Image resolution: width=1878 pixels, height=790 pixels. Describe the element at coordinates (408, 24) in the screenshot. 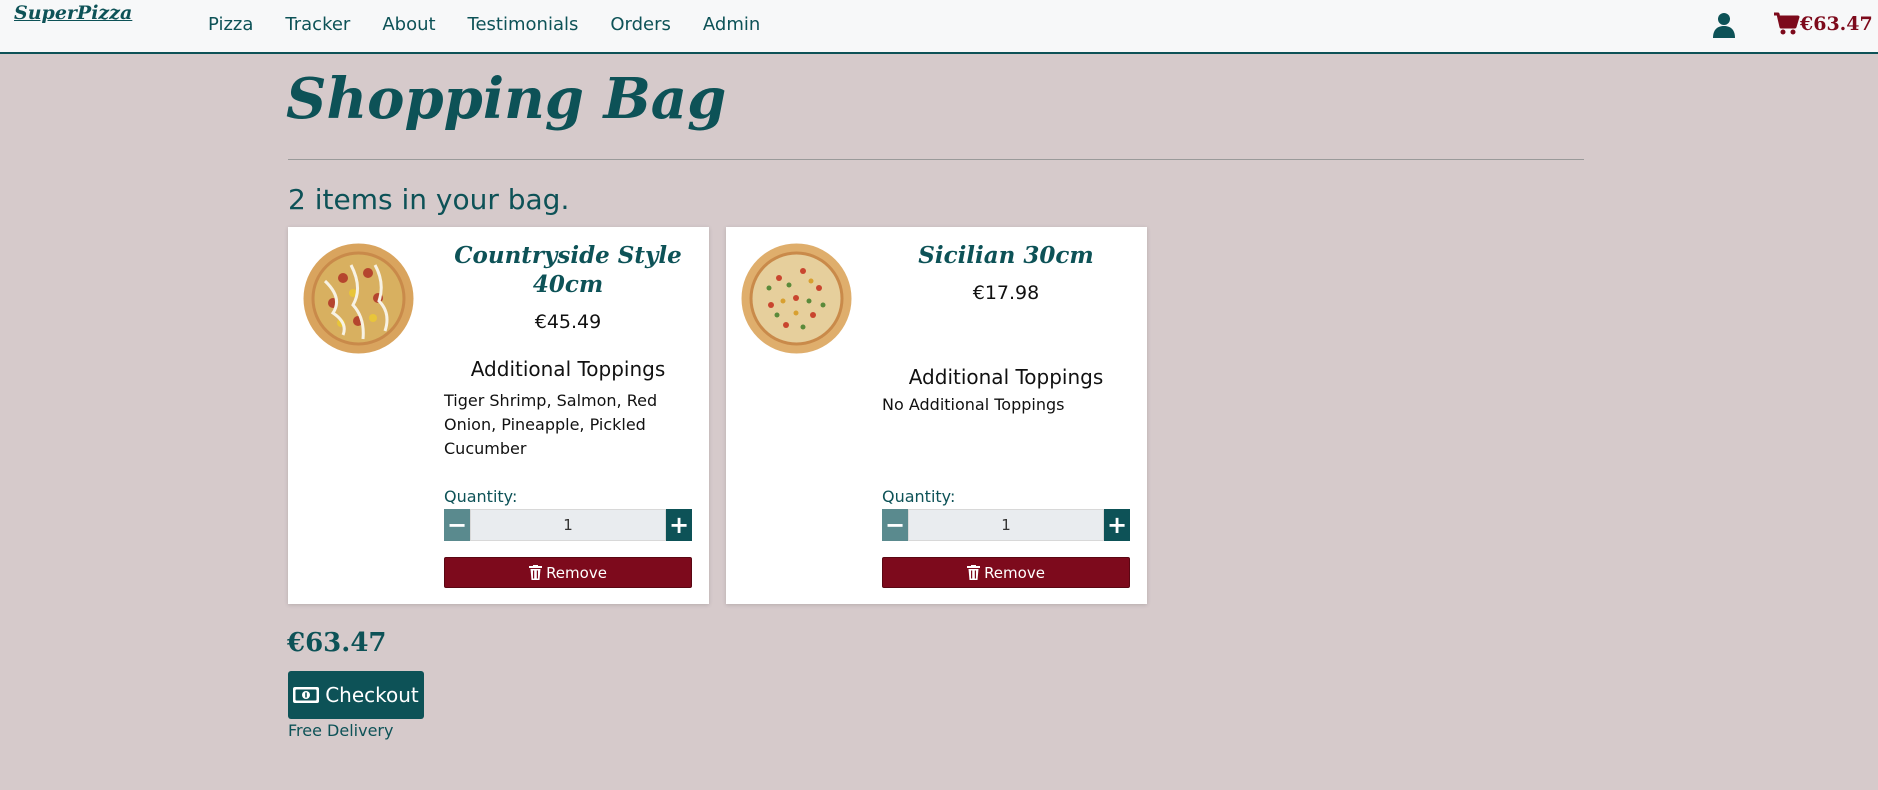

I see `nav-link-about: About` at that location.